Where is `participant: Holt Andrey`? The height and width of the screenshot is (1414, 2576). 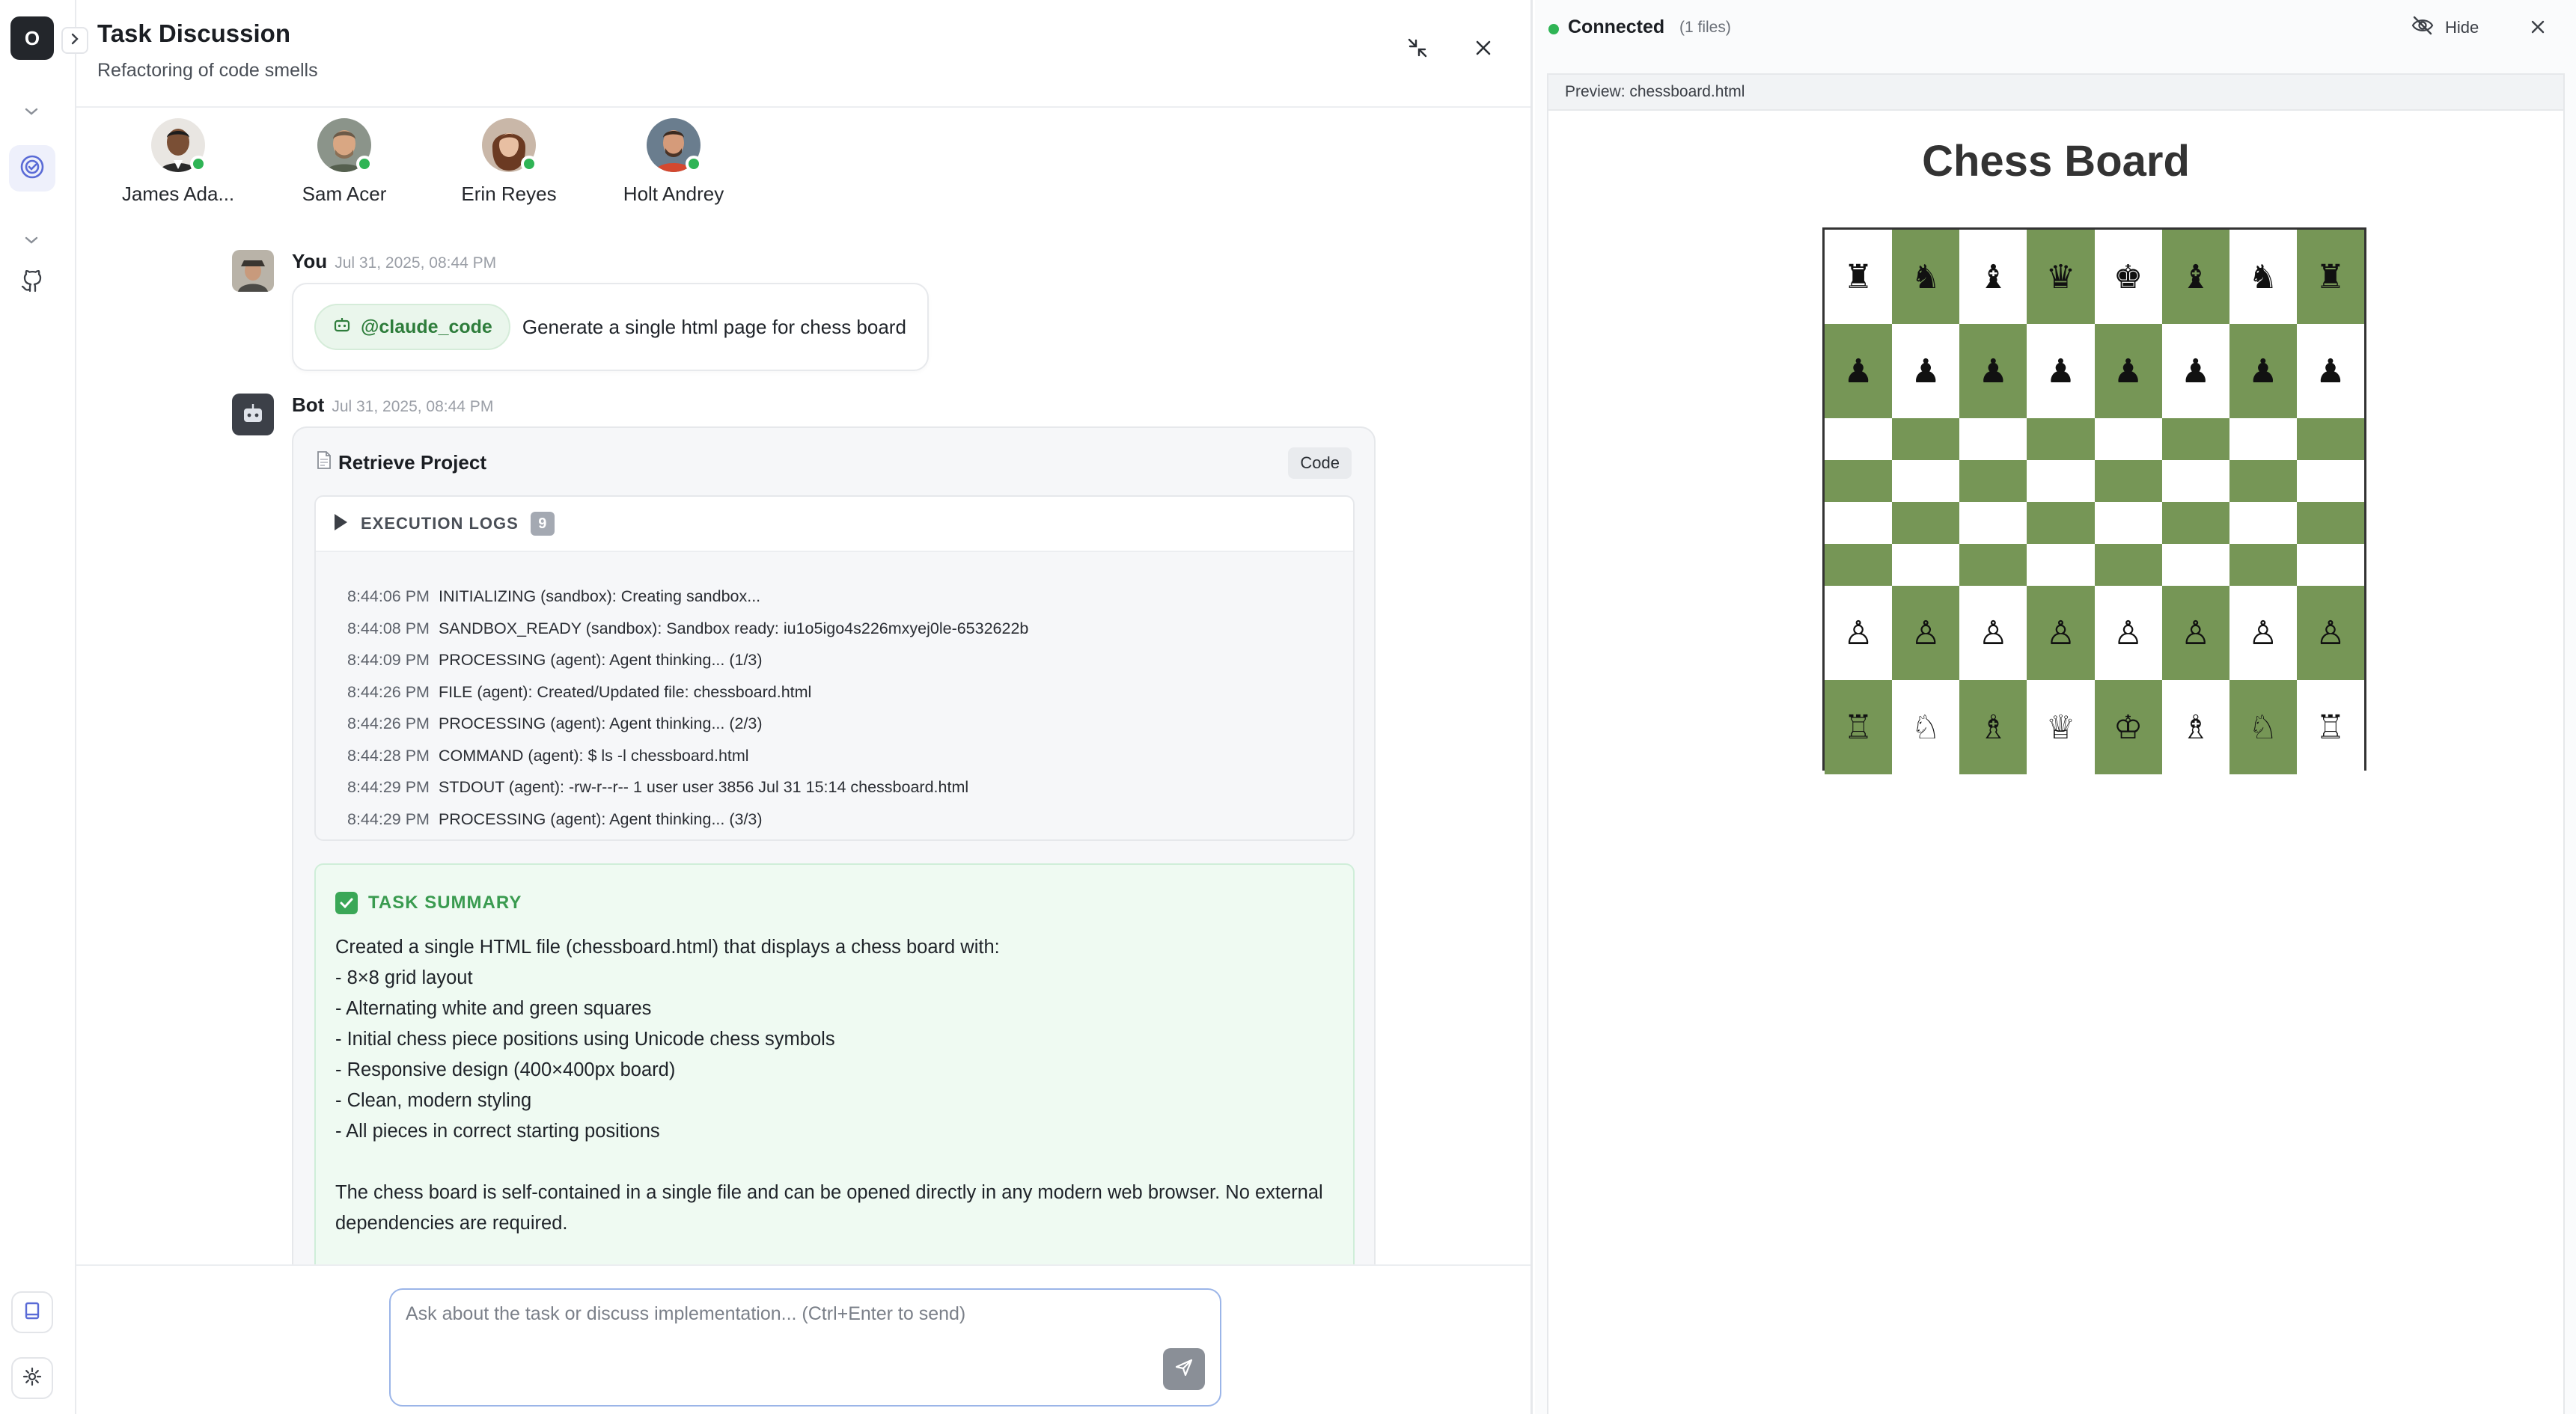 participant: Holt Andrey is located at coordinates (673, 162).